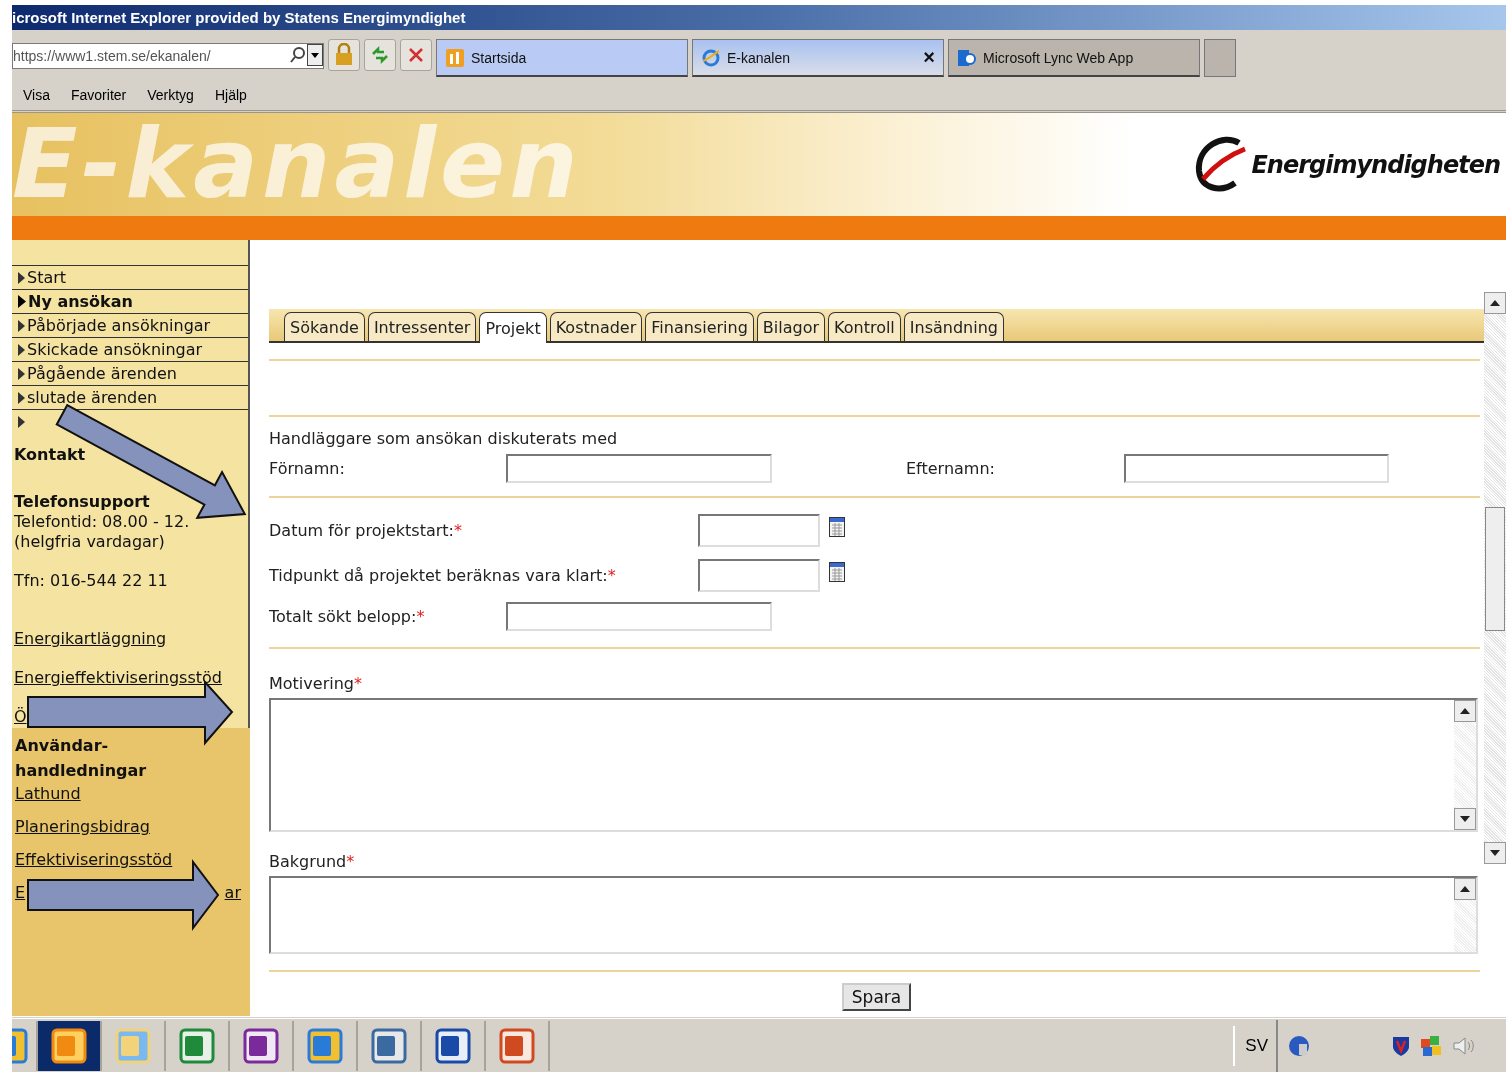 This screenshot has width=1506, height=1074. What do you see at coordinates (316, 684) in the screenshot?
I see `field-label: Motivering*` at bounding box center [316, 684].